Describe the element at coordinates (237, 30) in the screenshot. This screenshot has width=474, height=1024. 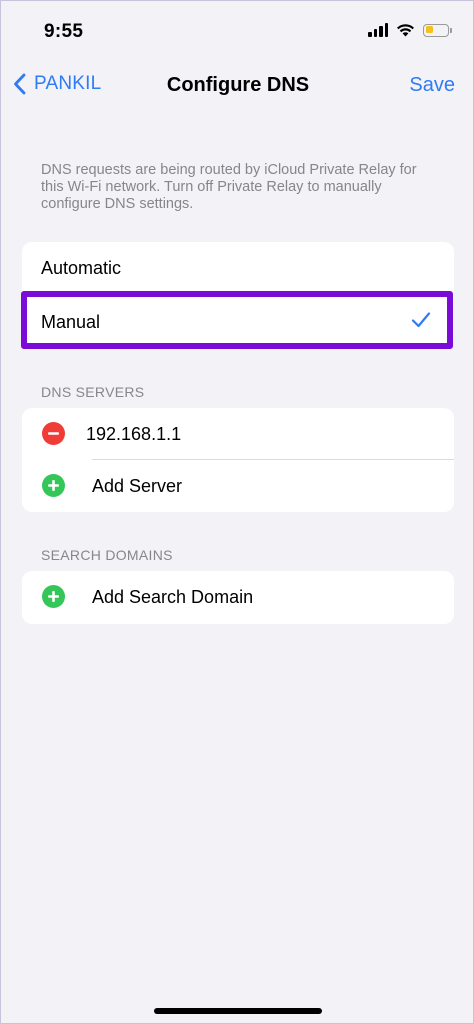
I see `status-bar: 9:55` at that location.